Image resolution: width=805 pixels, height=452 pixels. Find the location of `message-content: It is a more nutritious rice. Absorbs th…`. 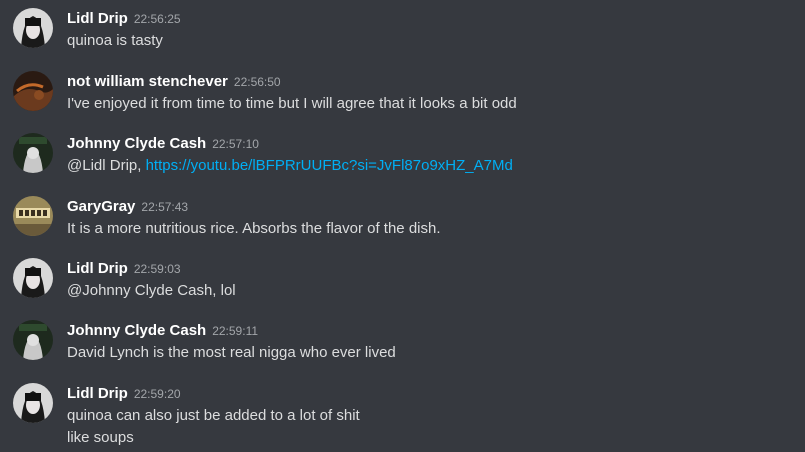

message-content: It is a more nutritious rice. Absorbs th… is located at coordinates (254, 229).